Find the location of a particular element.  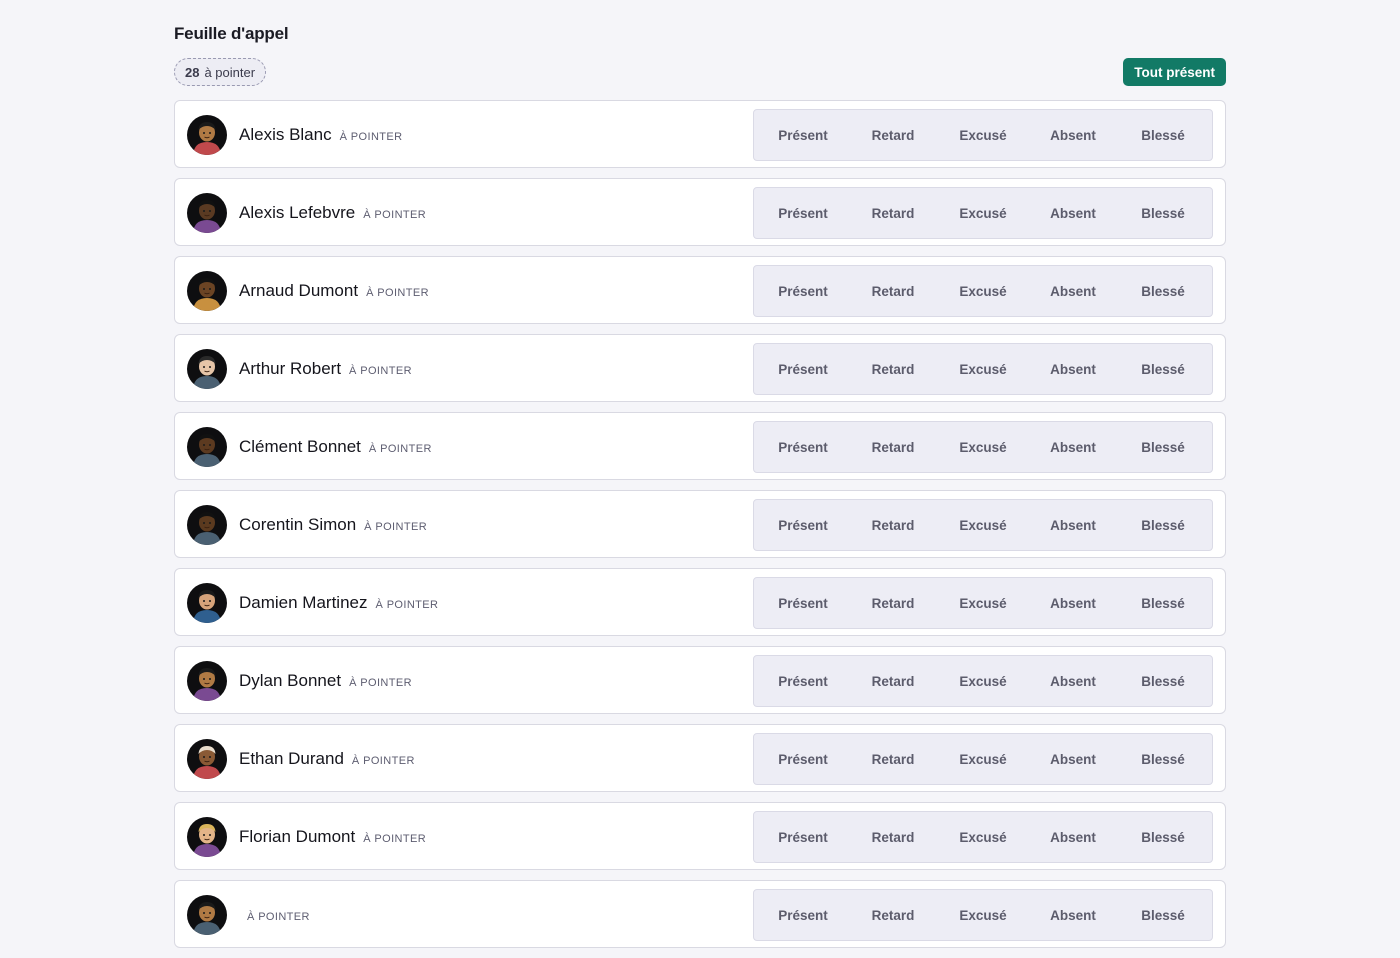

player-name-group: Clément Bonnet À POINTER is located at coordinates (335, 447).